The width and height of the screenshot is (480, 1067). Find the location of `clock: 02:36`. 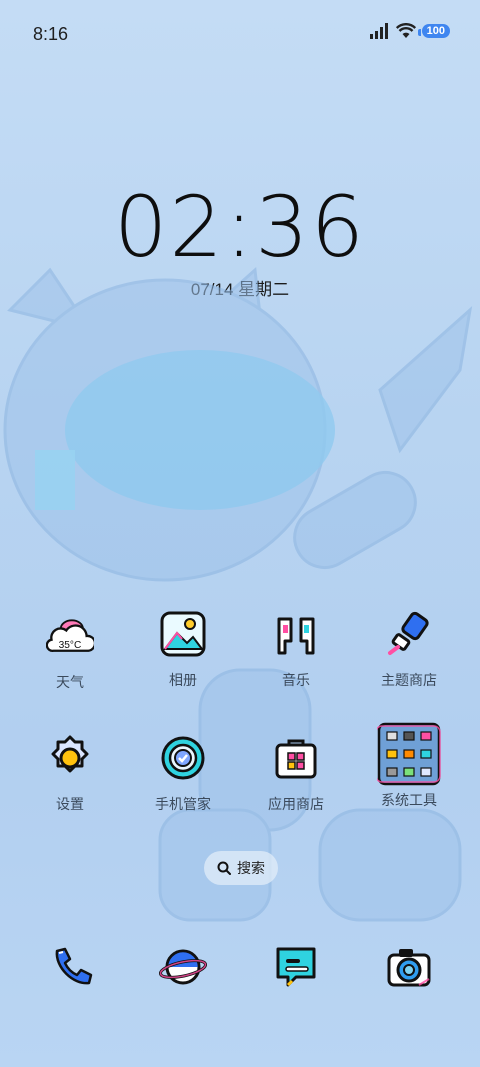

clock: 02:36 is located at coordinates (240, 227).